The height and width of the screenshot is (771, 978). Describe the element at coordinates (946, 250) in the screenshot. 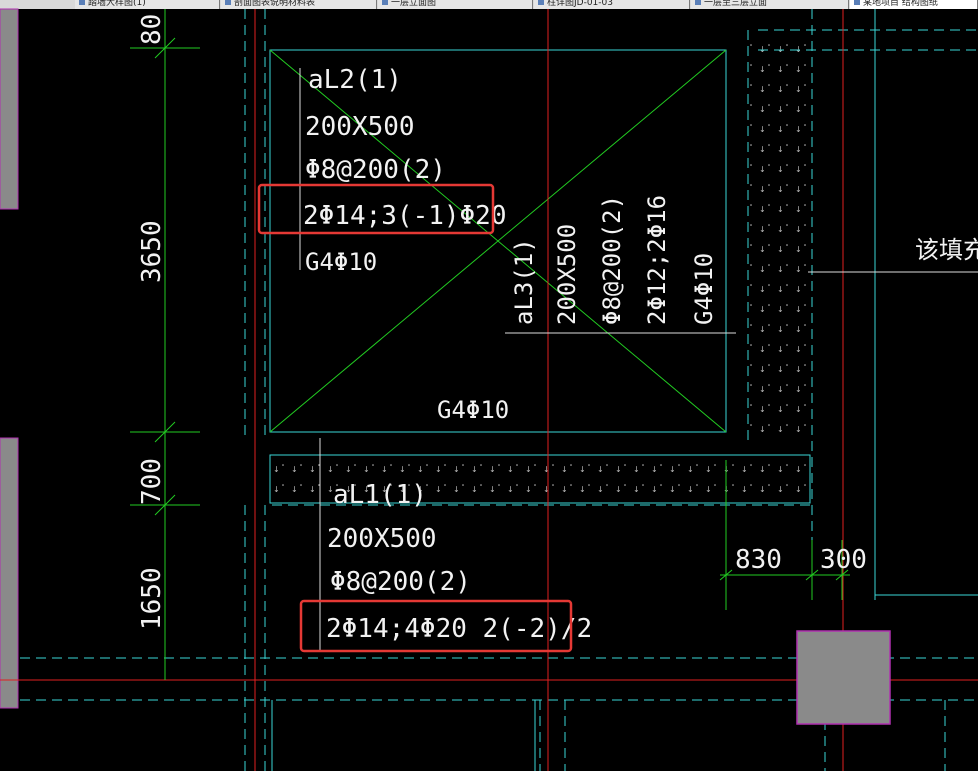

I see `fill-note-text: 该填充涂` at that location.